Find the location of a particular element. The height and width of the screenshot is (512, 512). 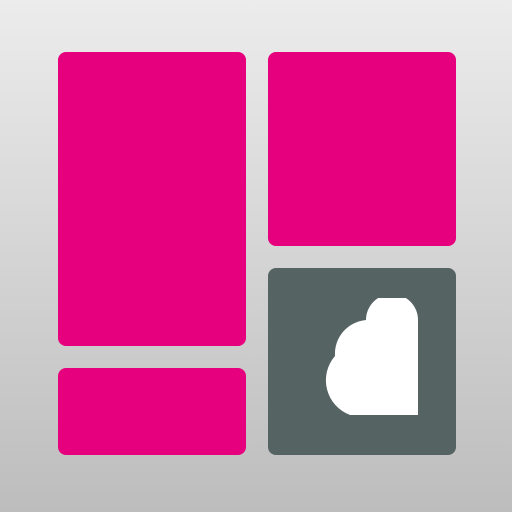

collage-tile-right-top is located at coordinates (362, 149).